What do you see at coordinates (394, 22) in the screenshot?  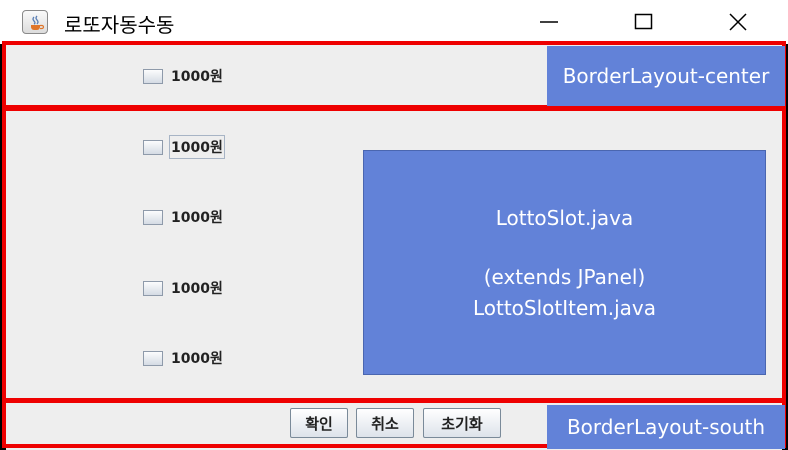 I see `title-bar: 로또자동수동` at bounding box center [394, 22].